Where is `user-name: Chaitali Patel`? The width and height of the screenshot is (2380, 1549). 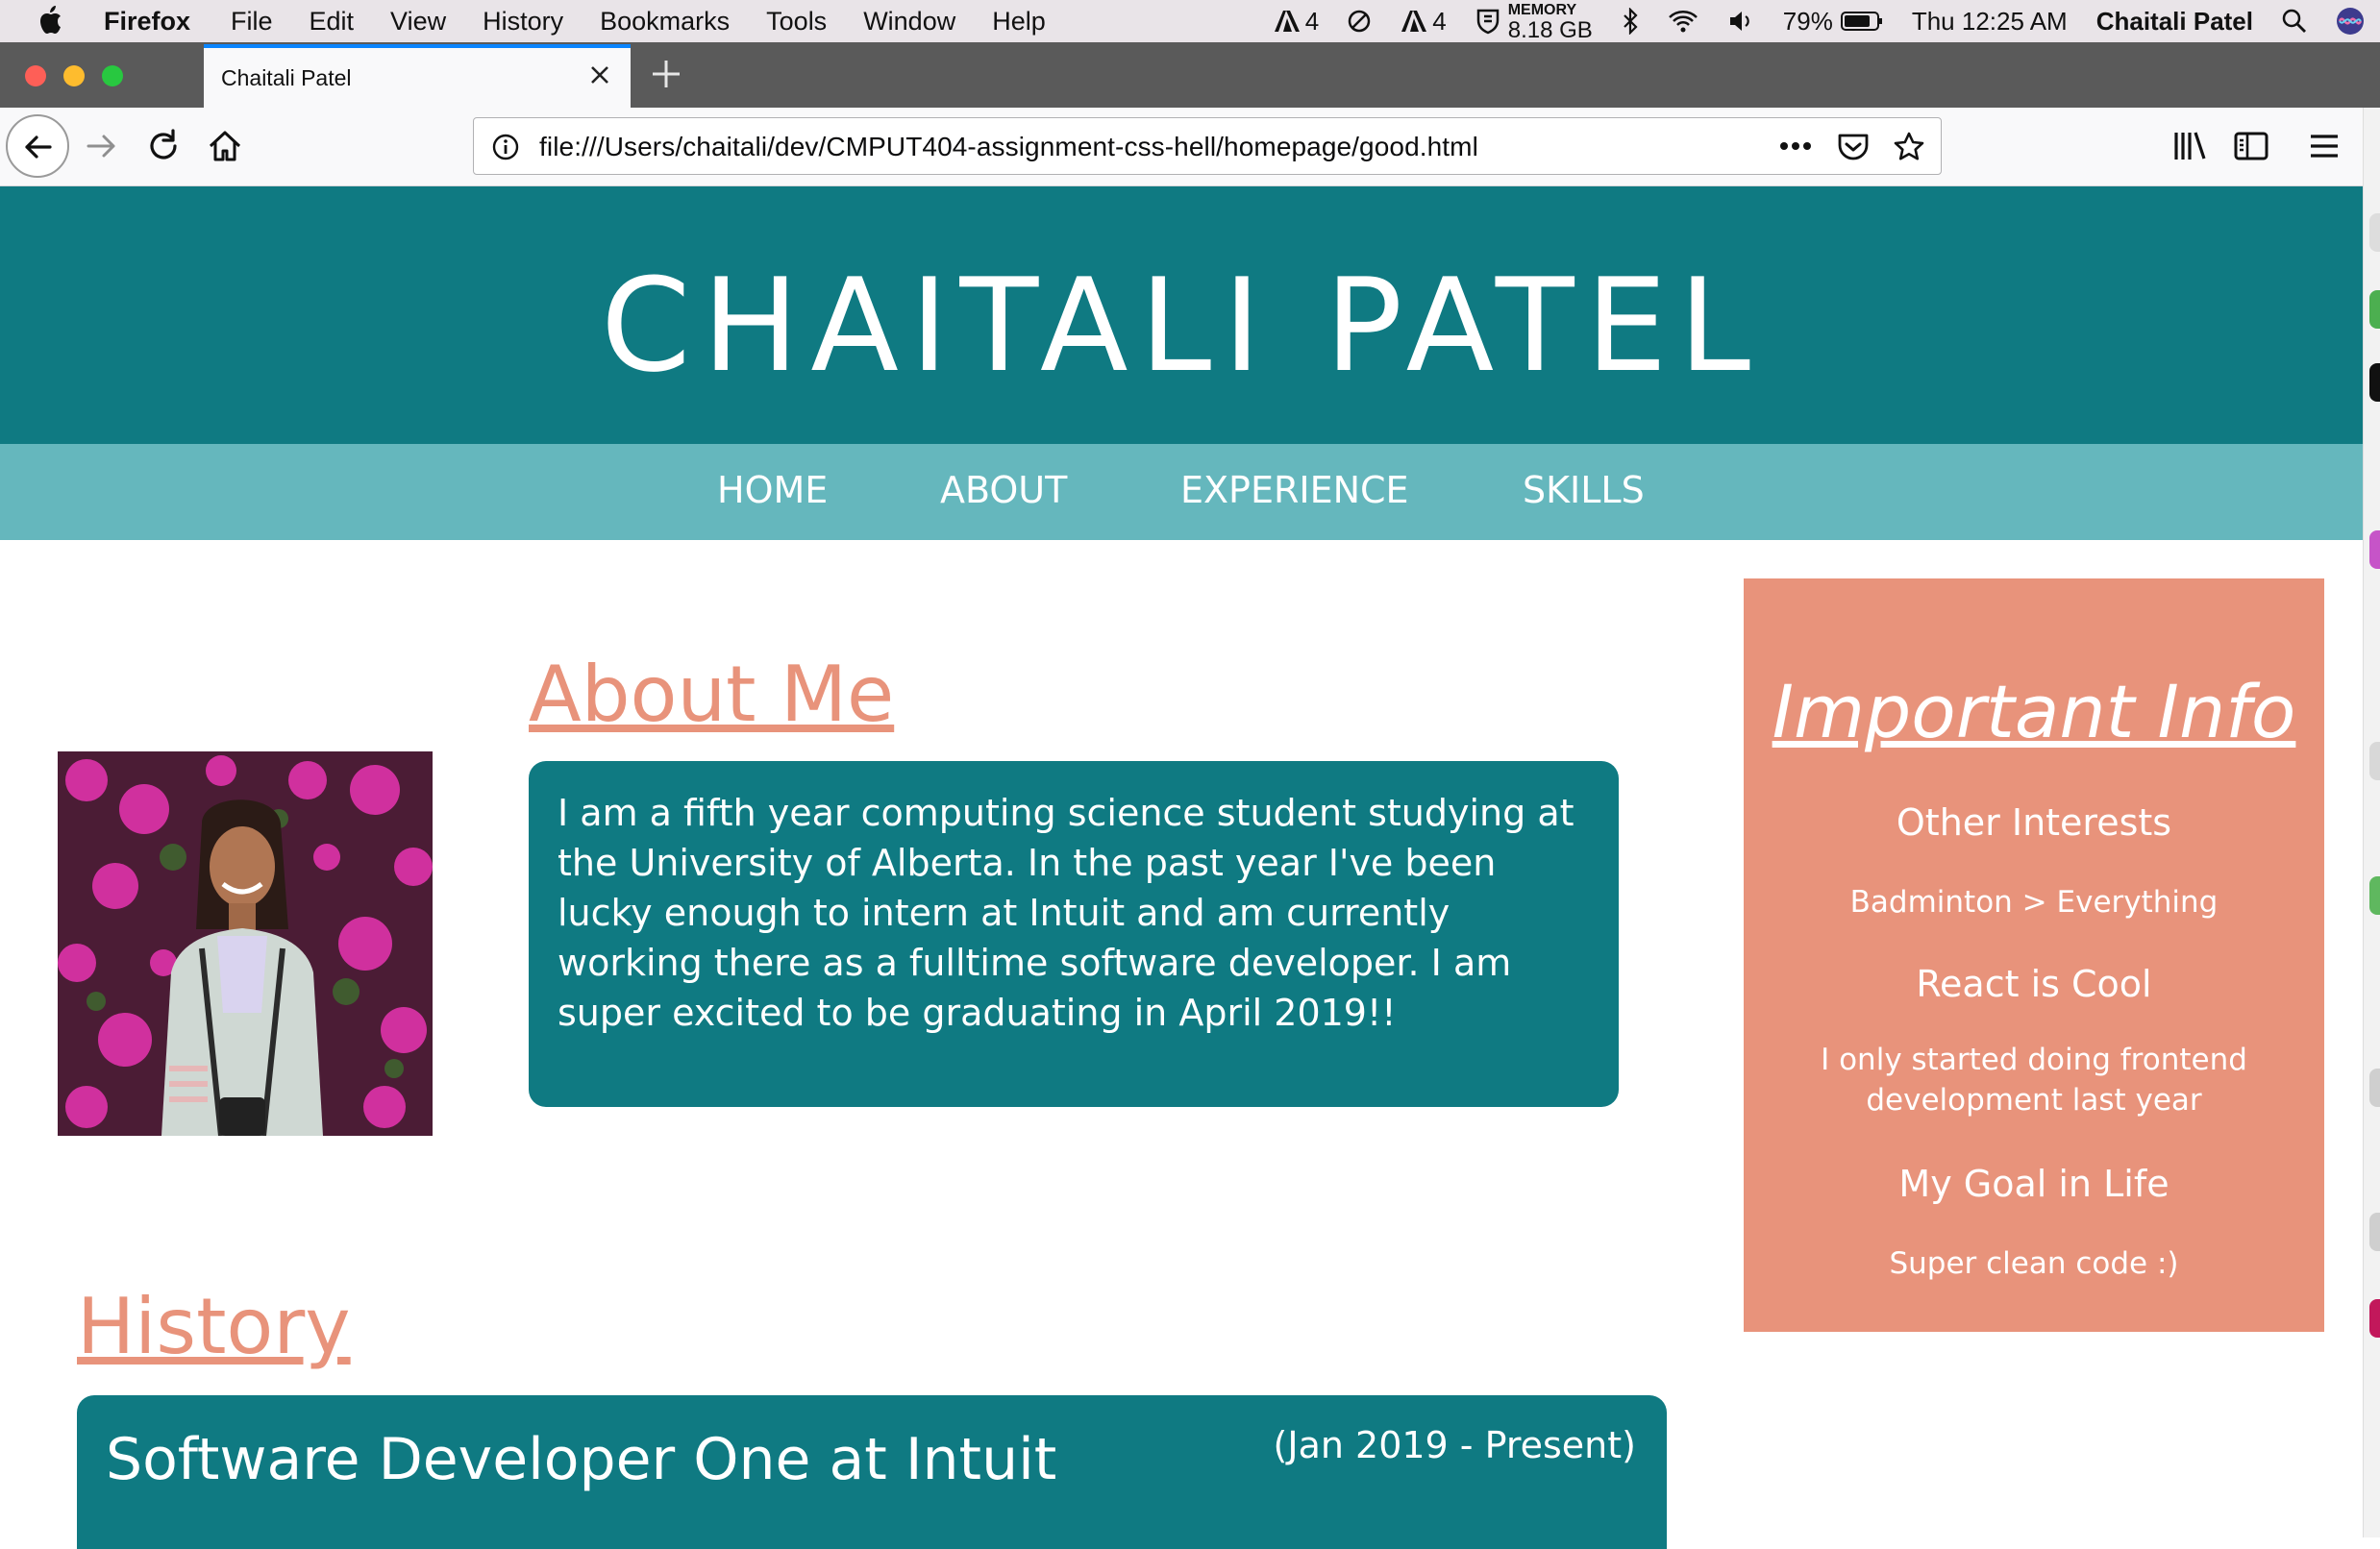
user-name: Chaitali Patel is located at coordinates (2174, 21).